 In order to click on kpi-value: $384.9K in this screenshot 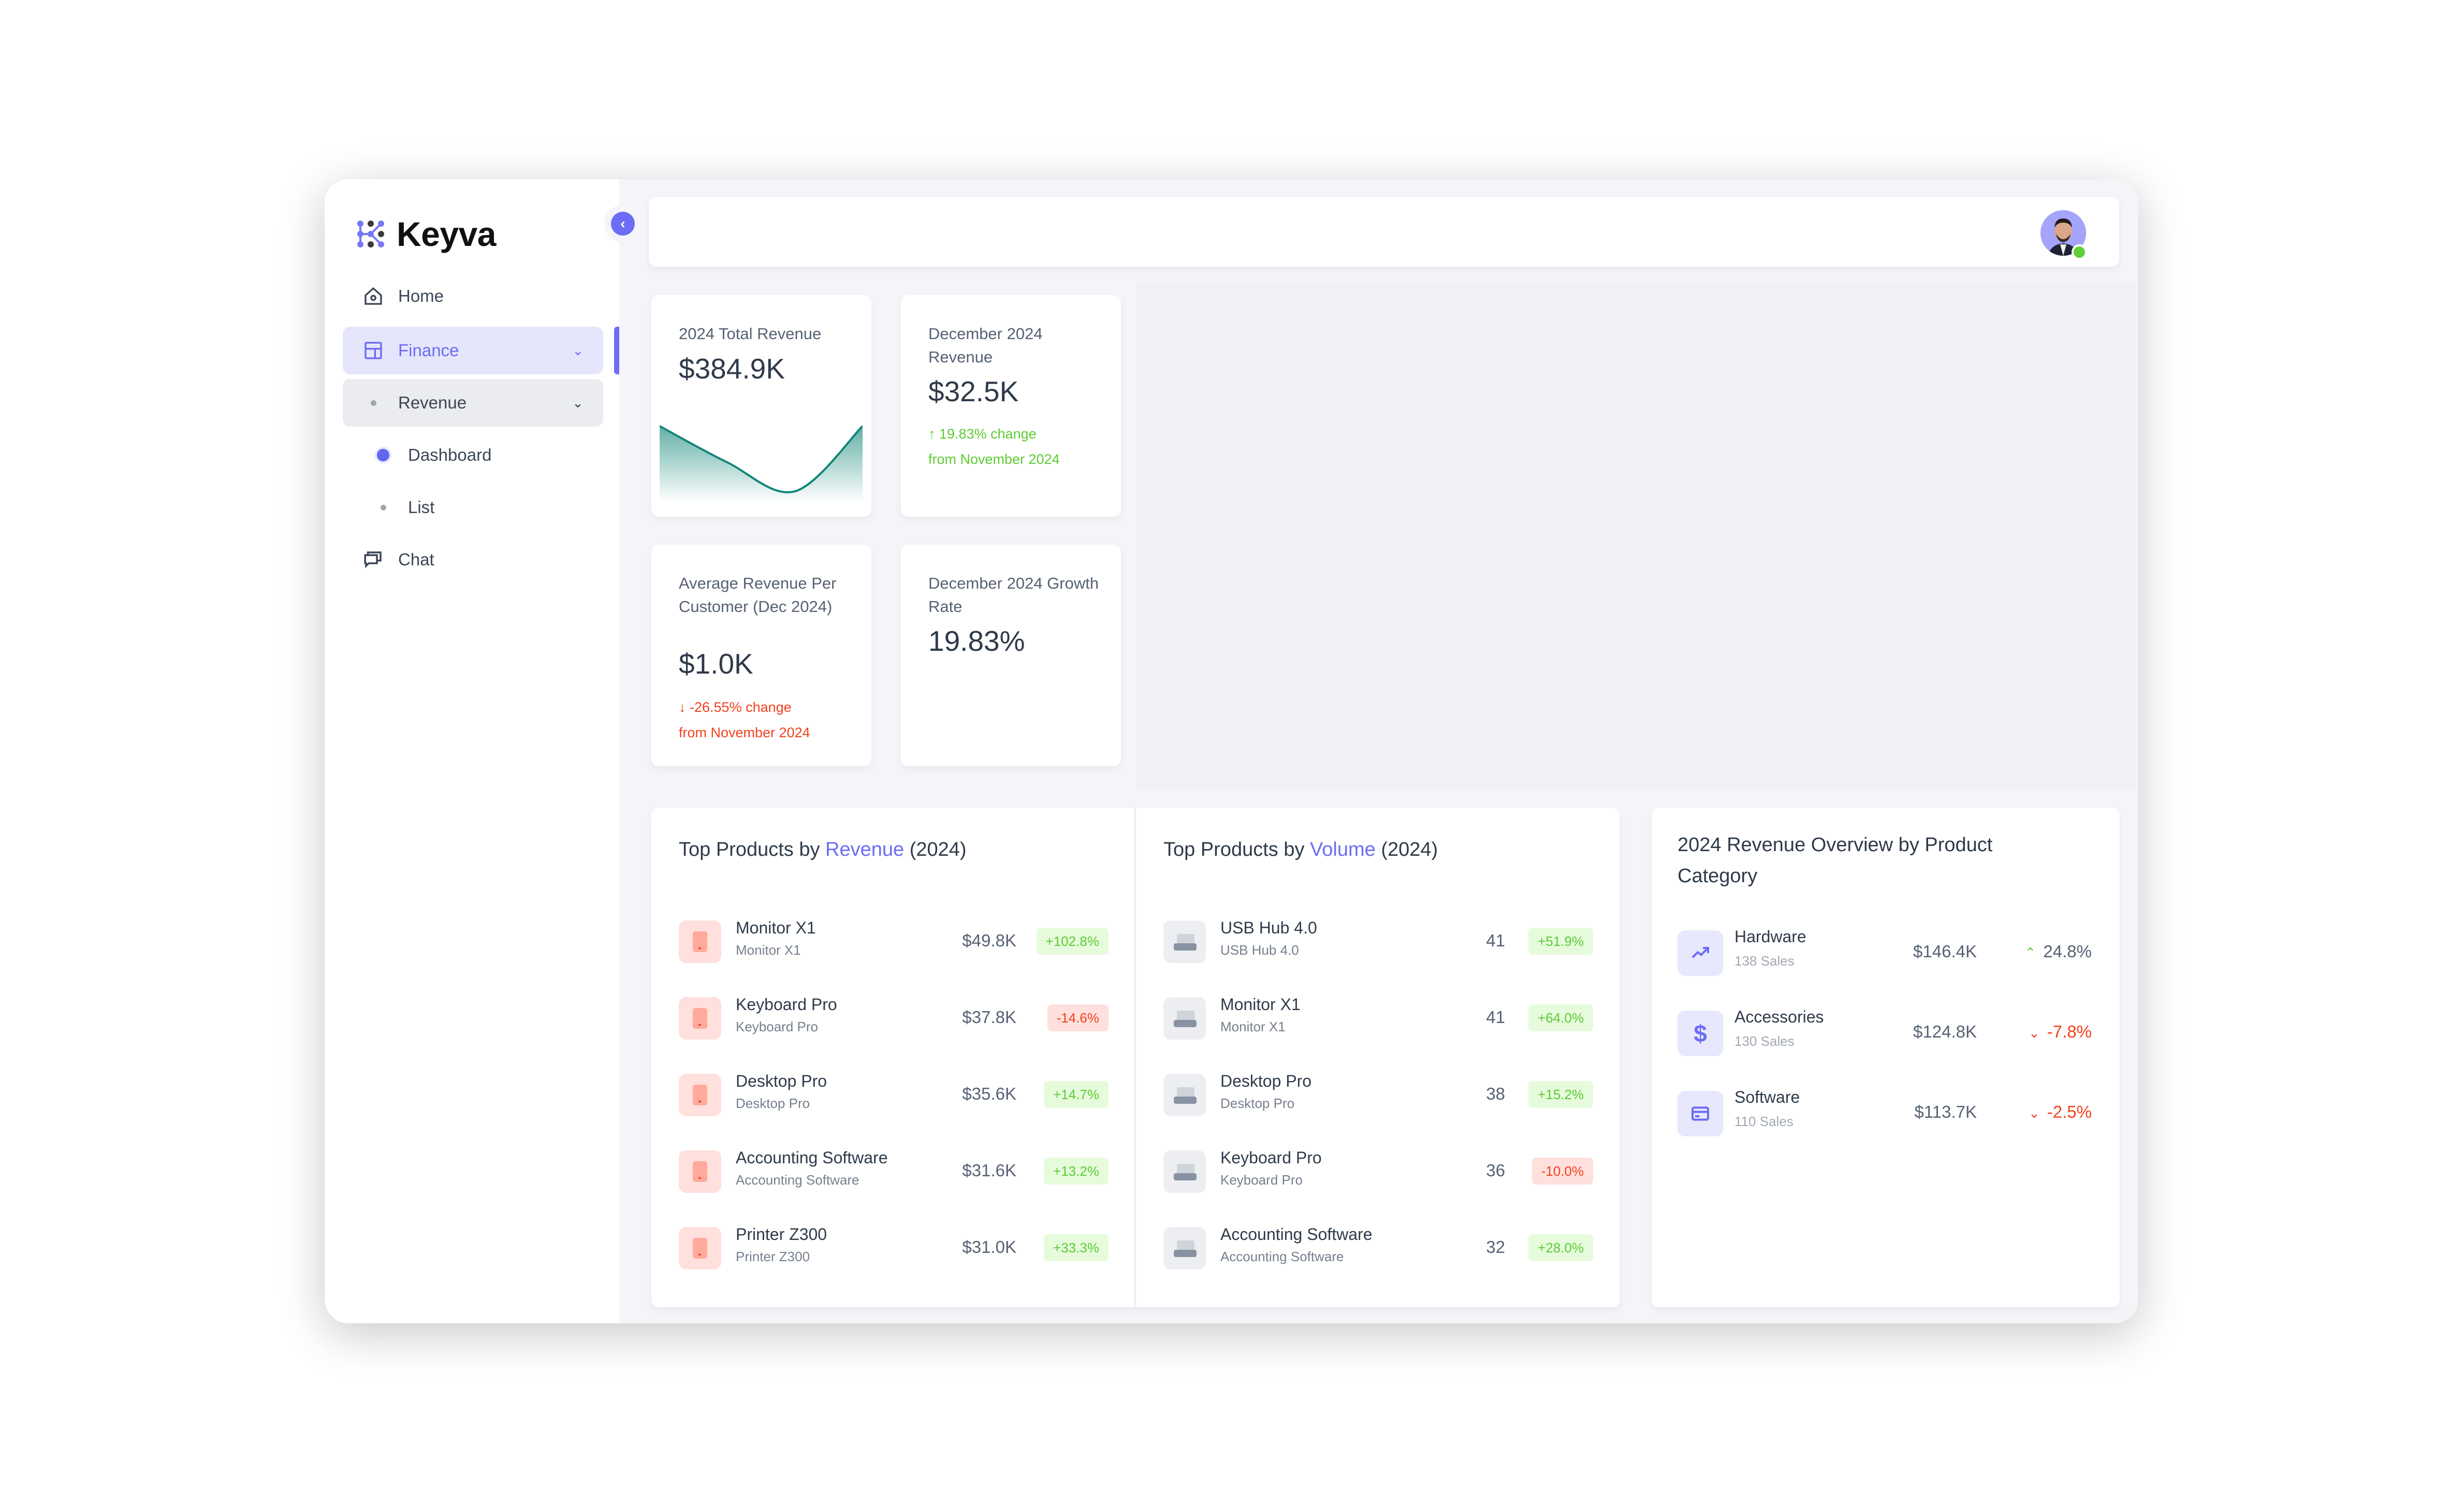, I will do `click(732, 369)`.